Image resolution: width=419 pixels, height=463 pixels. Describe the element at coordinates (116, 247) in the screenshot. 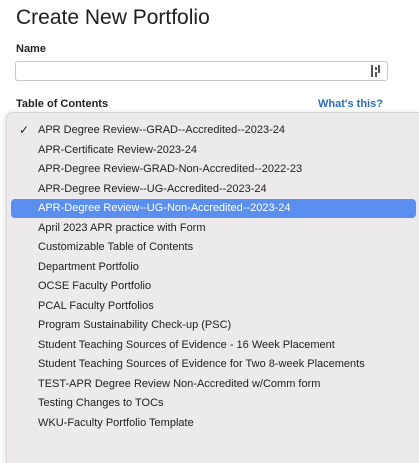

I see `toc-option-label: Customizable Table of Contents` at that location.